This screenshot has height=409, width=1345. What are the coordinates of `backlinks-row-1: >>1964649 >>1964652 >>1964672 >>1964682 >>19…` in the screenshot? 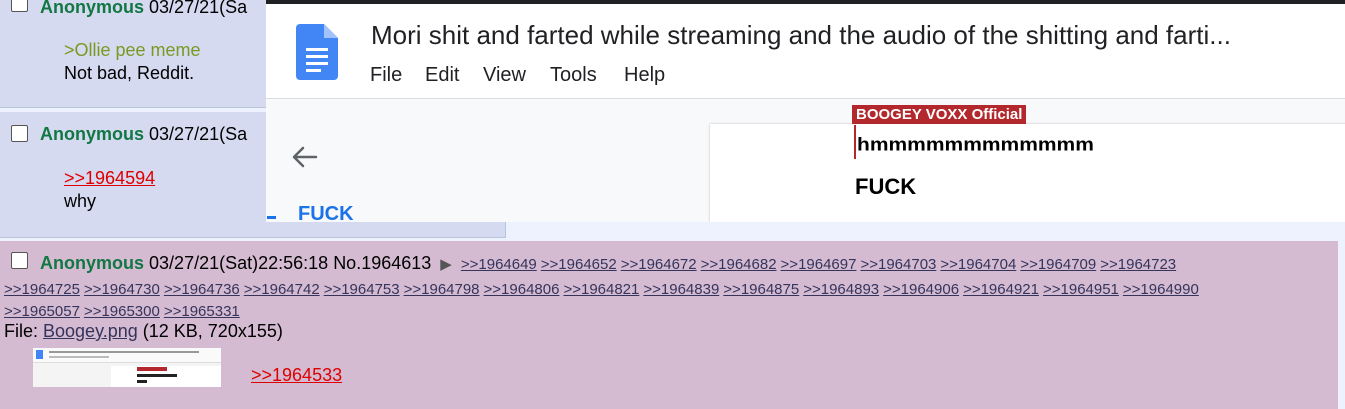 It's located at (820, 263).